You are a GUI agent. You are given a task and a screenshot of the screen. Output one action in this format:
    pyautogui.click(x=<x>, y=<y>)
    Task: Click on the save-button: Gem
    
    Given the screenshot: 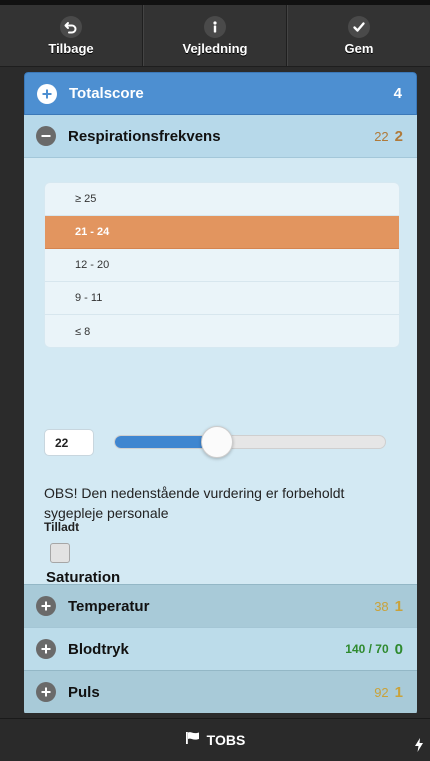 What is the action you would take?
    pyautogui.click(x=358, y=35)
    